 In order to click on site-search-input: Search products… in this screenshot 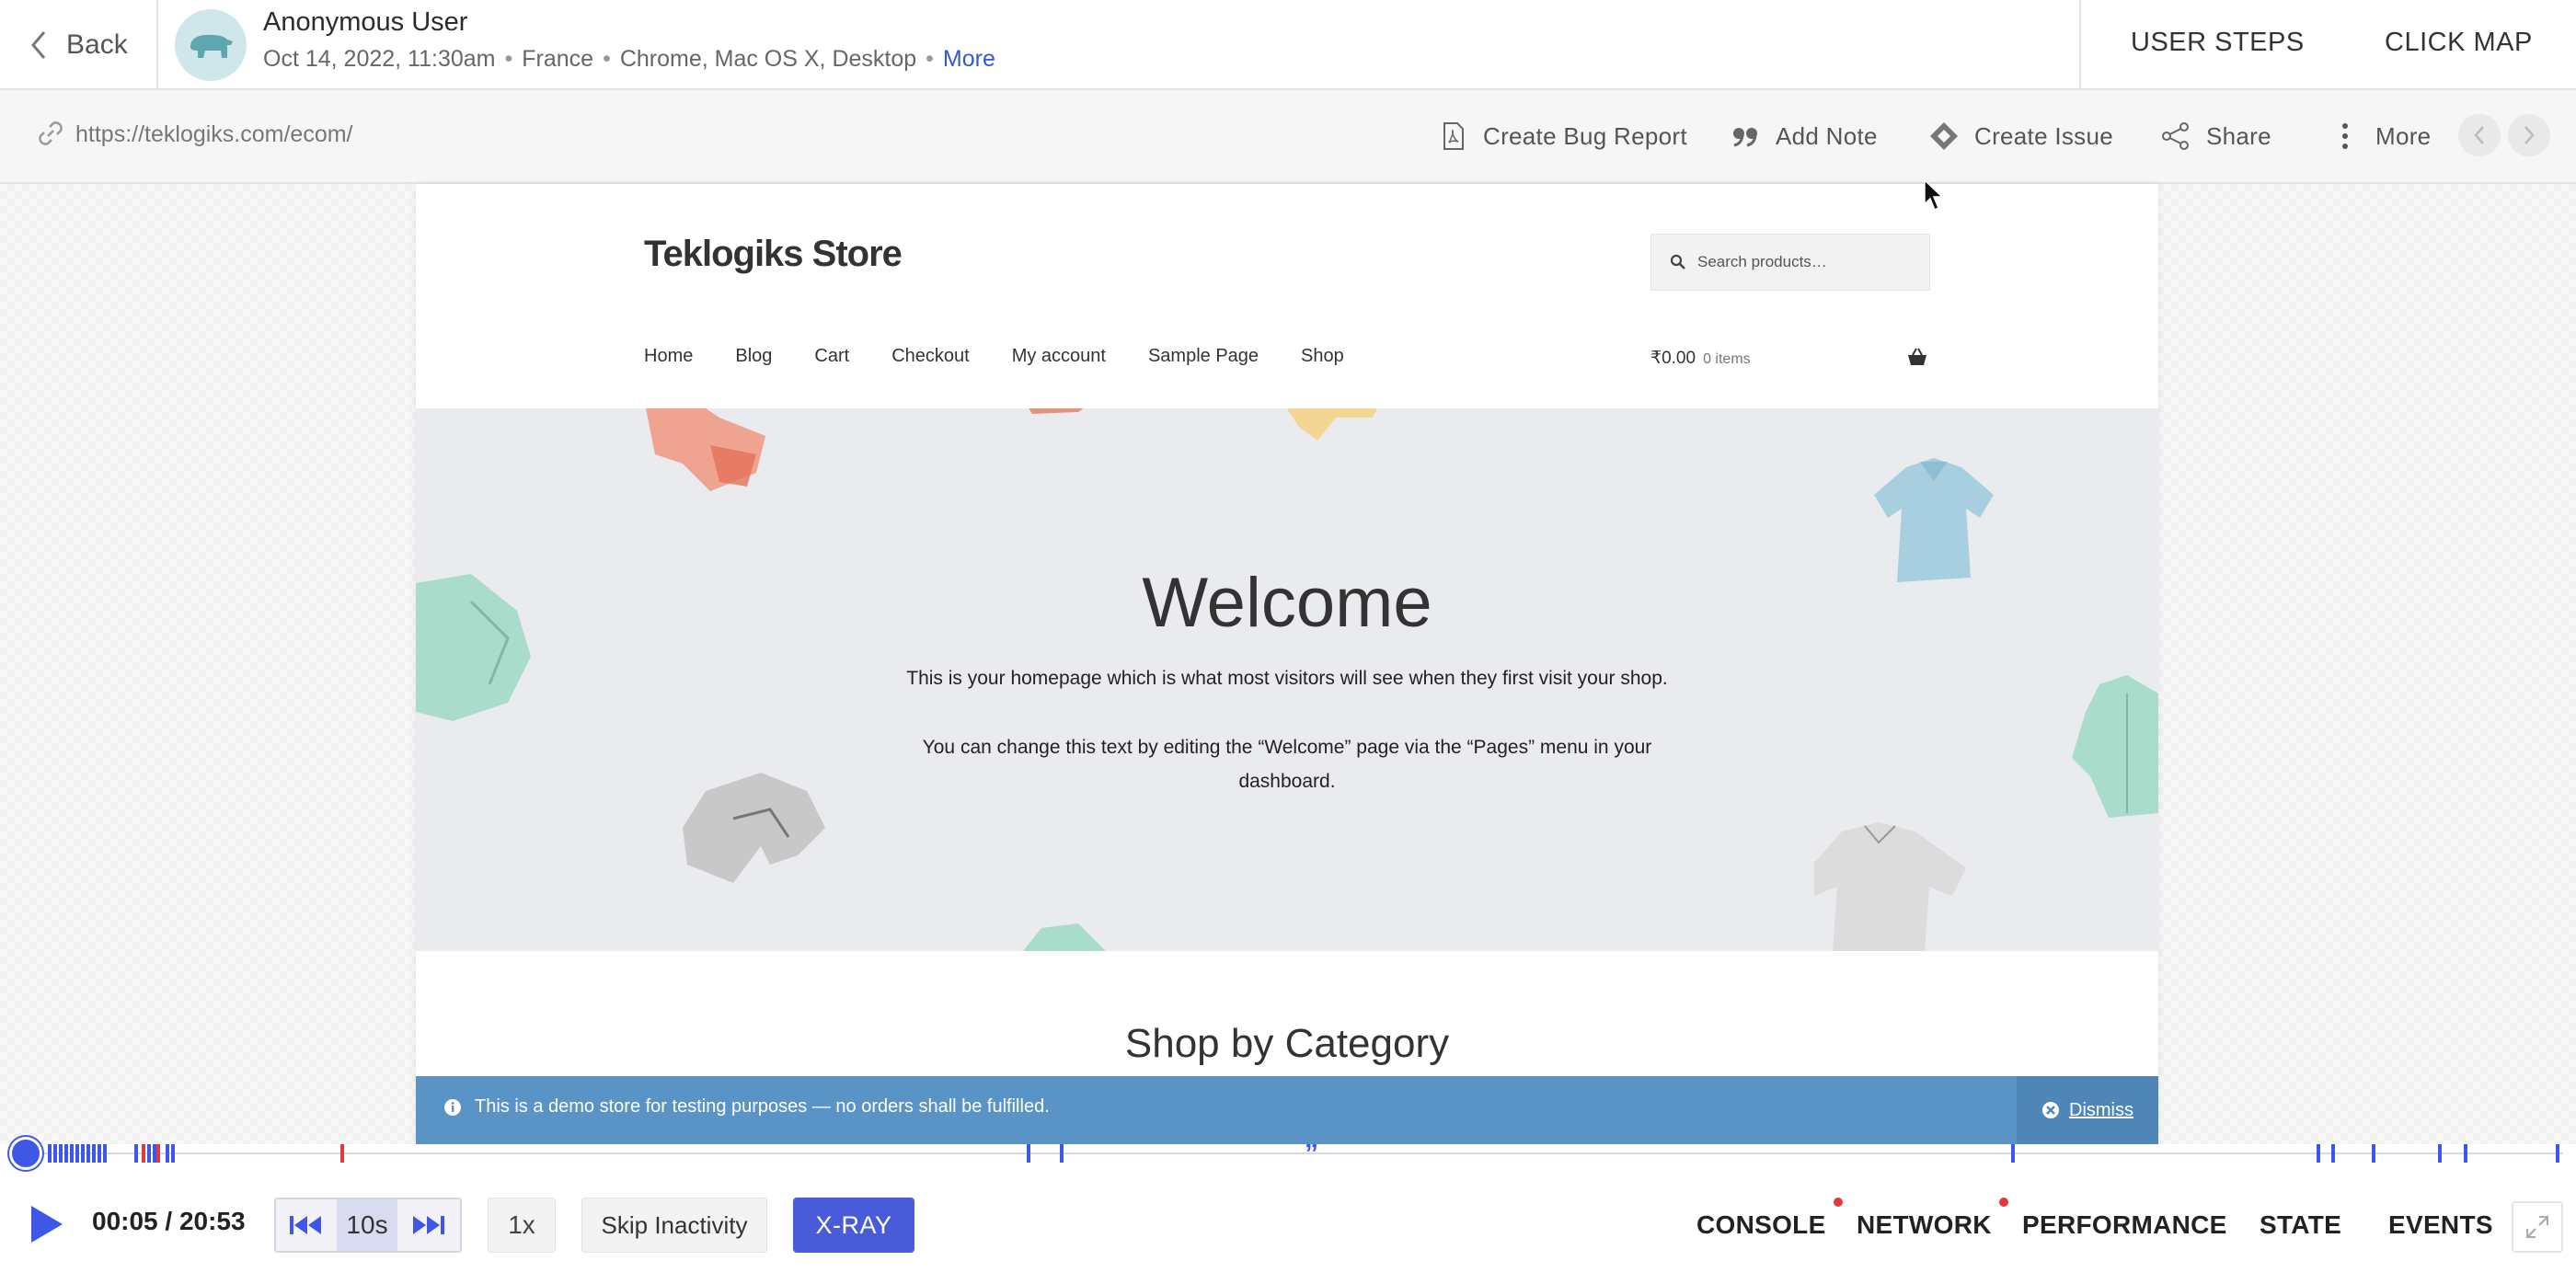, I will do `click(1790, 263)`.